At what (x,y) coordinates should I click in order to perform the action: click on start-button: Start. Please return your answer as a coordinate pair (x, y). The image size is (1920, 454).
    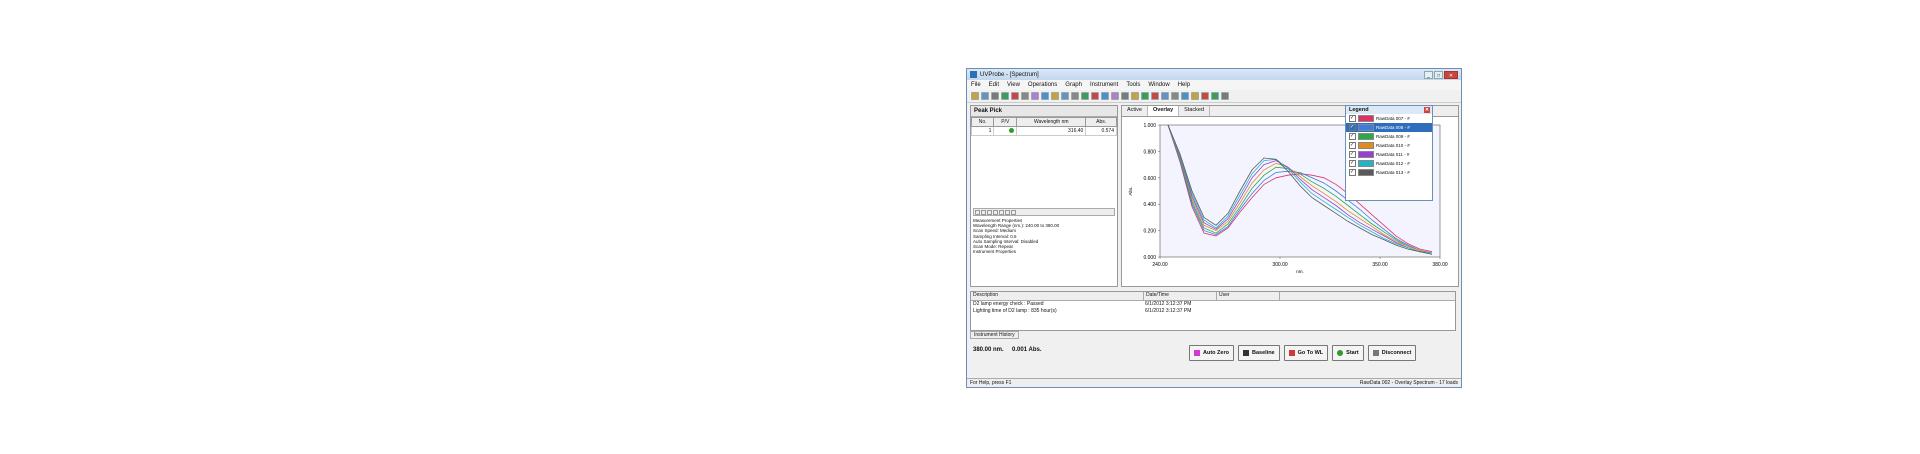
    Looking at the image, I should click on (1348, 353).